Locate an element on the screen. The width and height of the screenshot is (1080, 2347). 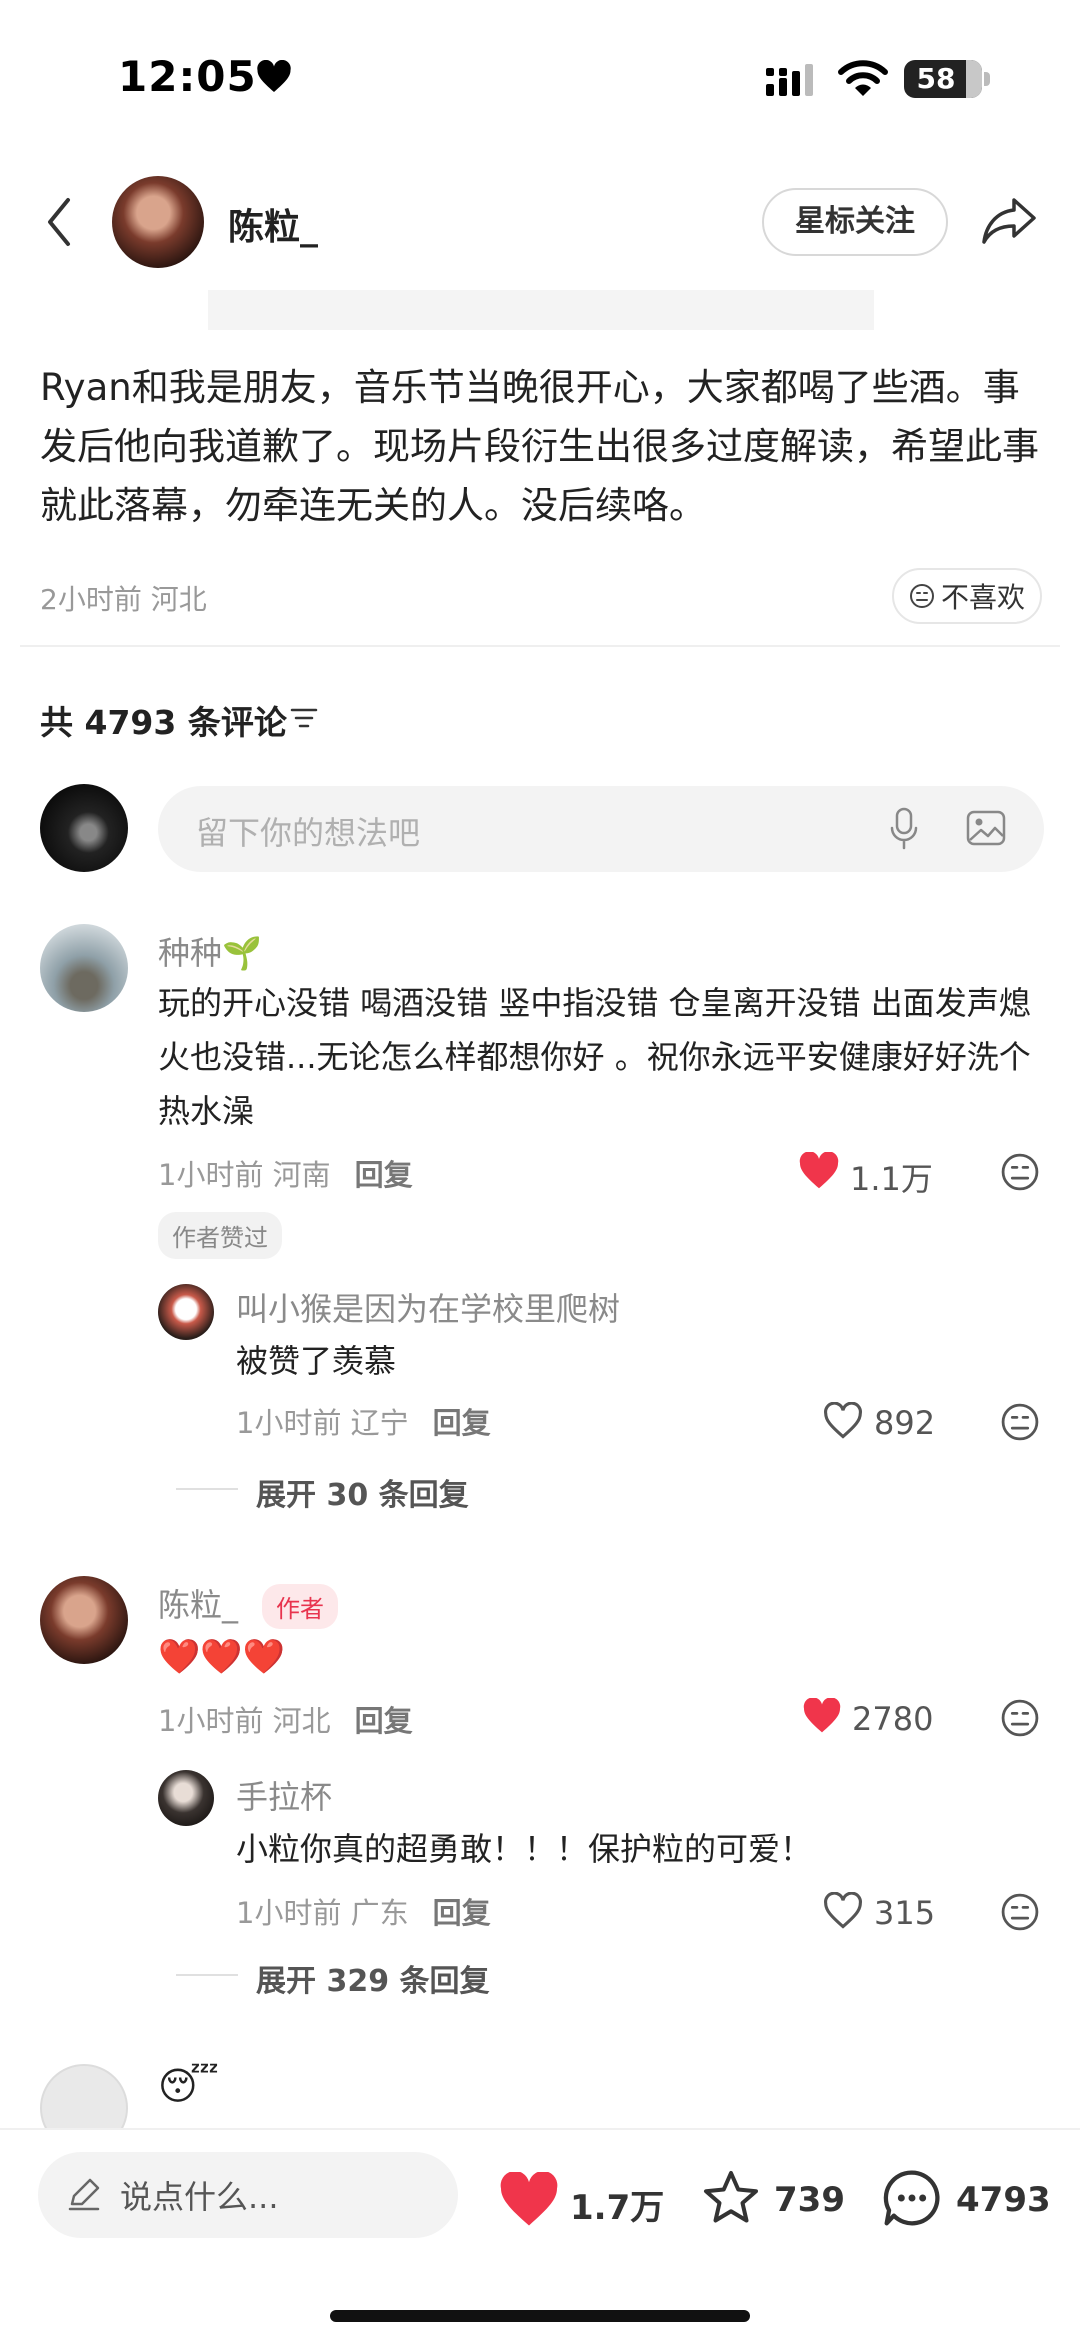
comment-meta: 1小时前 河北 回复 is located at coordinates (285, 1719).